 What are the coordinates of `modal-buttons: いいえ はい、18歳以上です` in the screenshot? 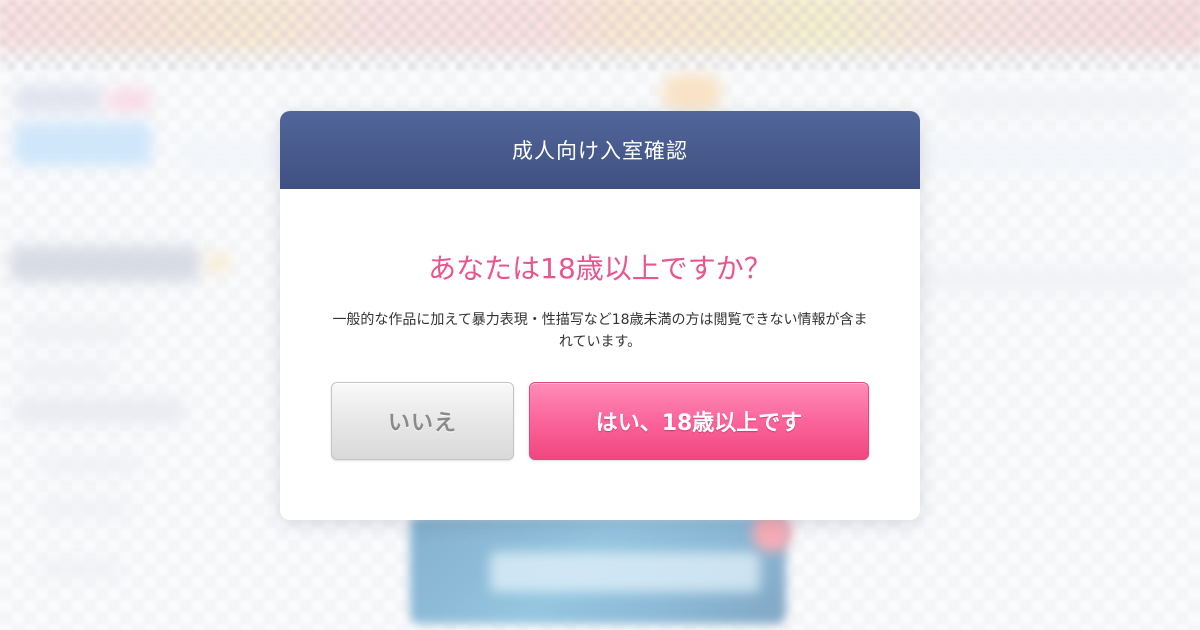 It's located at (600, 421).